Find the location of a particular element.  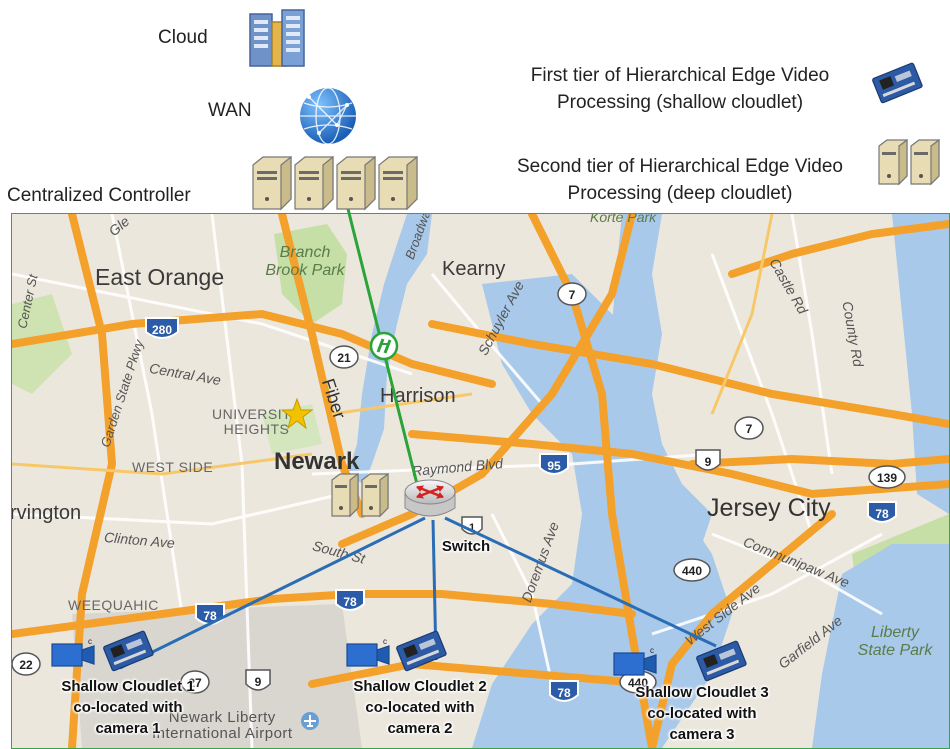

shield-rt21: 21 is located at coordinates (344, 357).